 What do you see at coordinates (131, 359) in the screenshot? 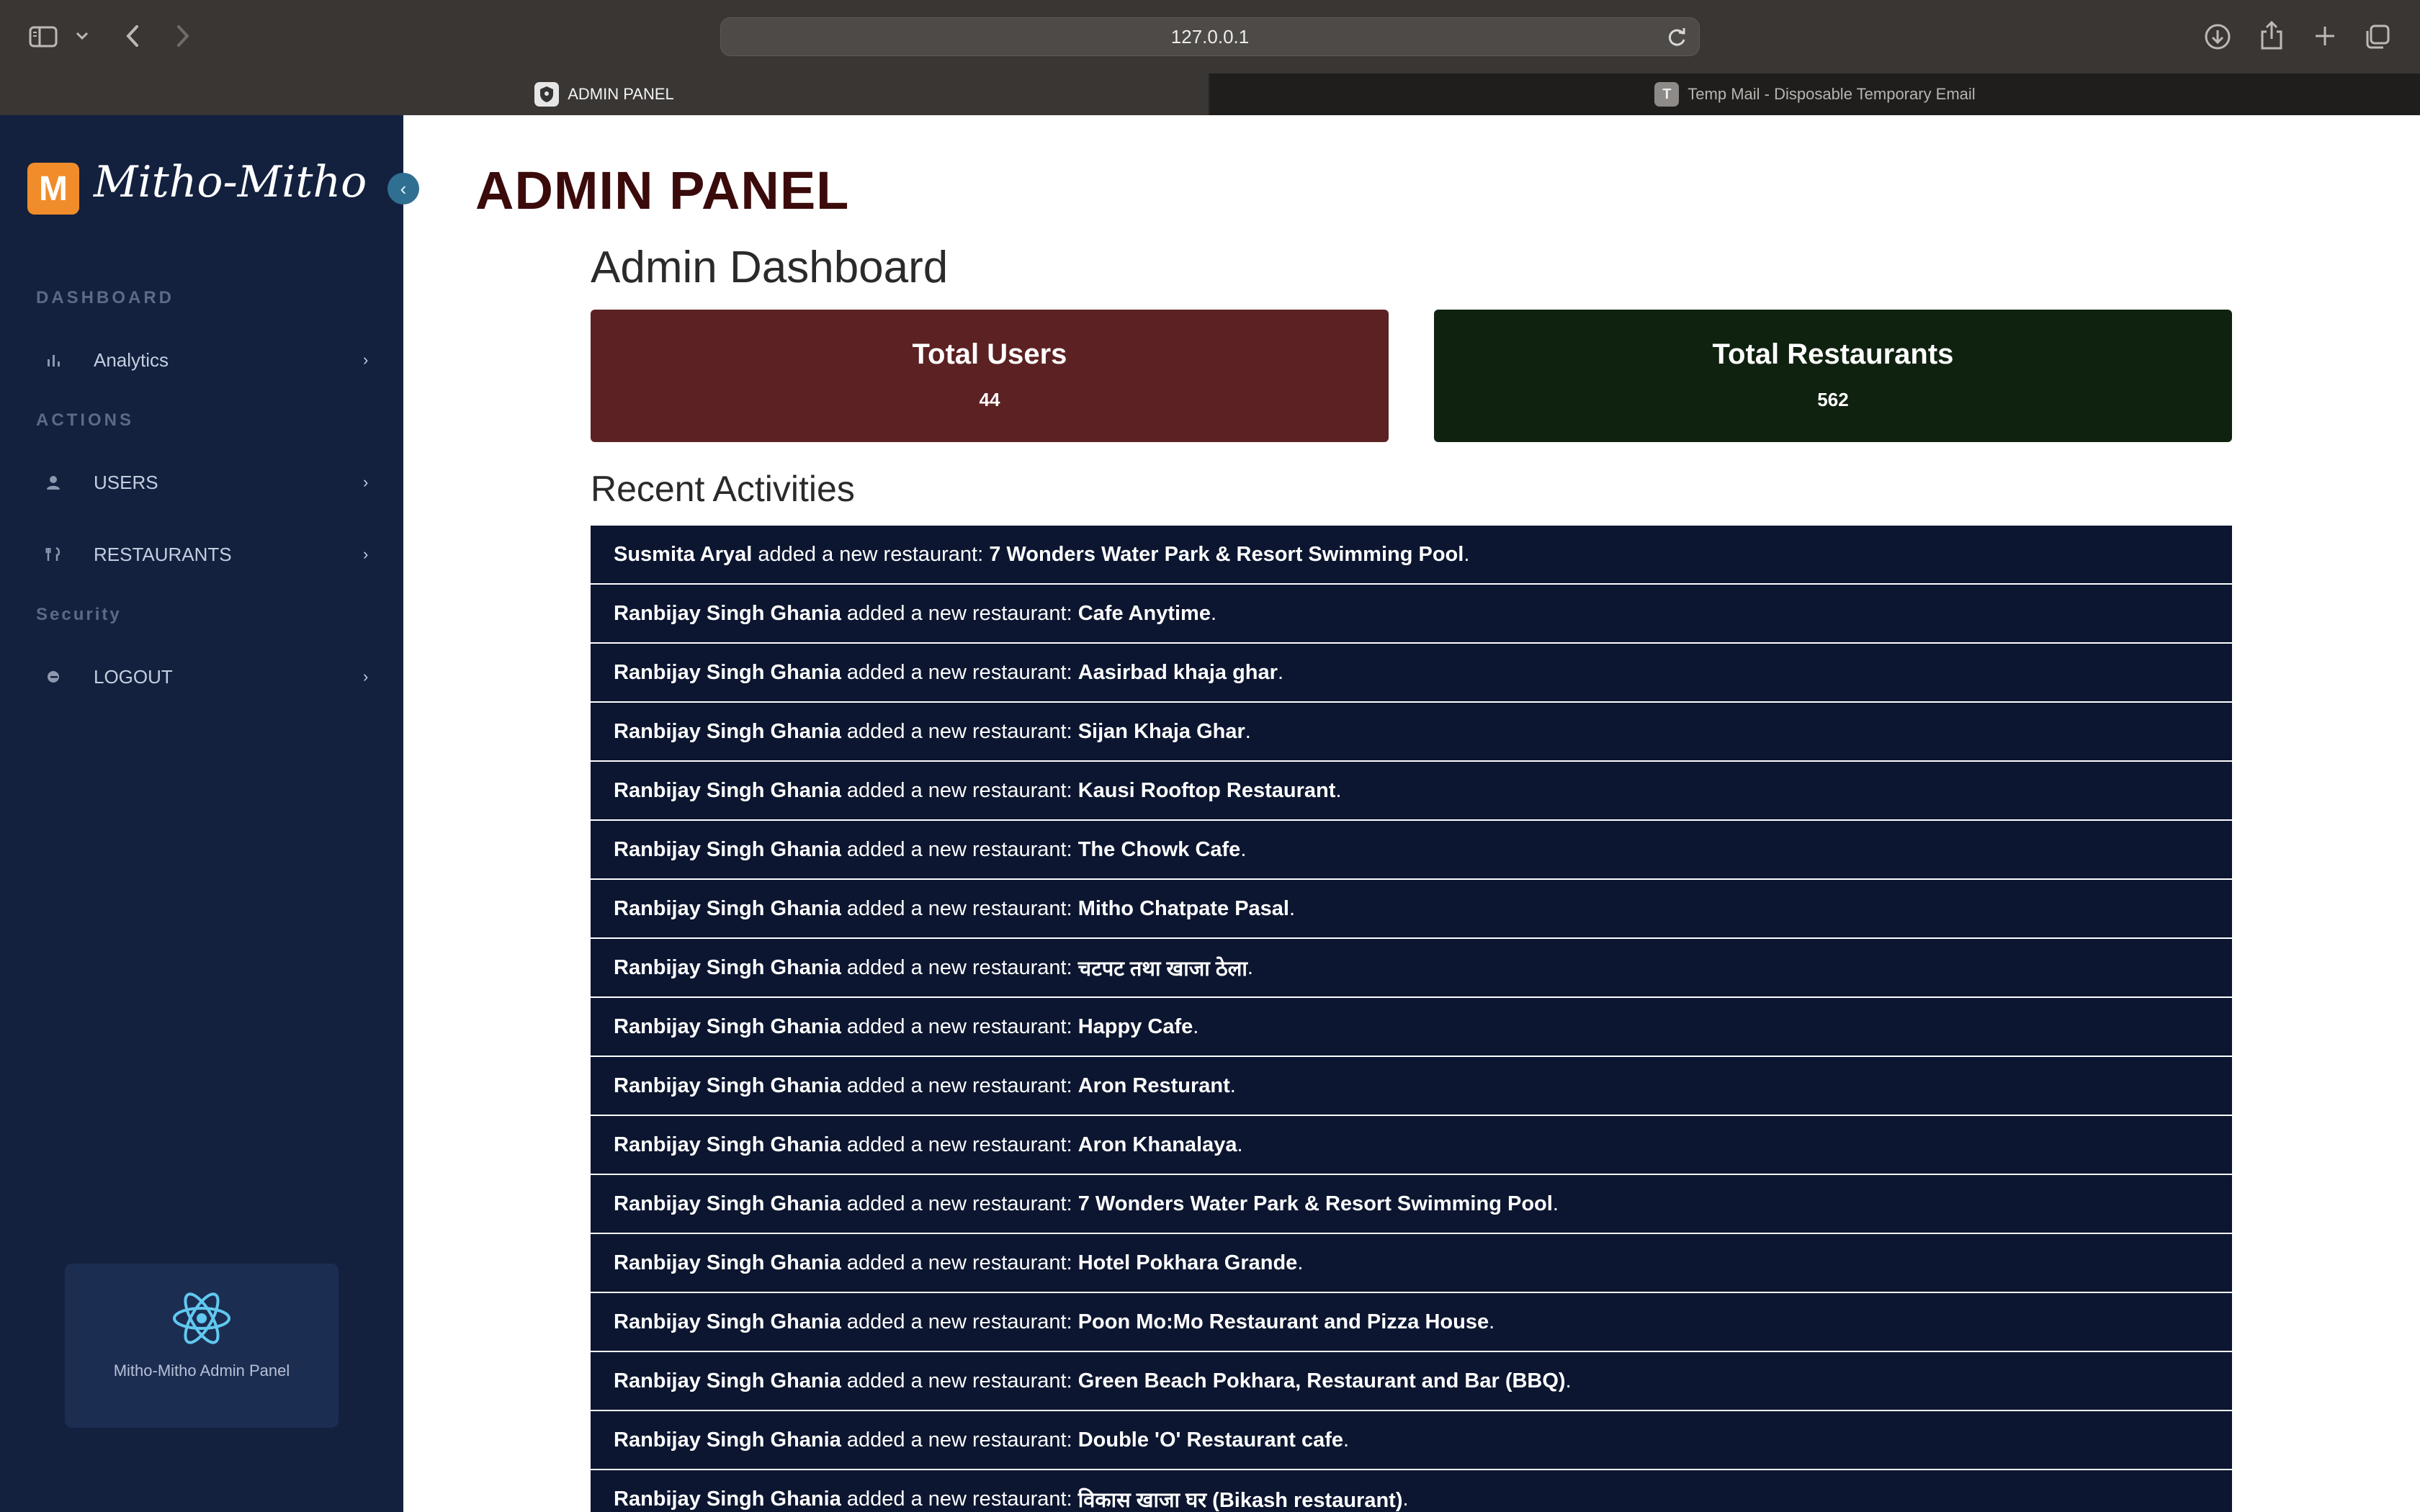
I see `sidebar-item-label: Analytics` at bounding box center [131, 359].